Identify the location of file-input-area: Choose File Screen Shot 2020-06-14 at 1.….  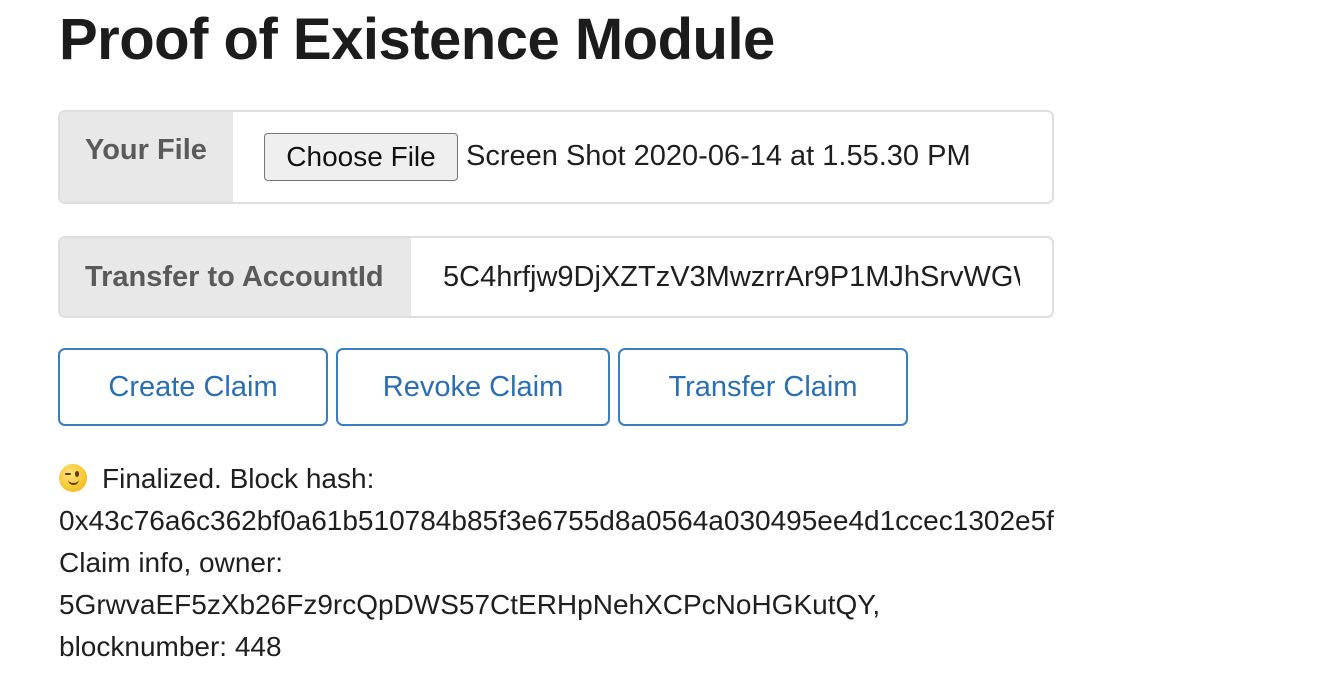
(642, 157).